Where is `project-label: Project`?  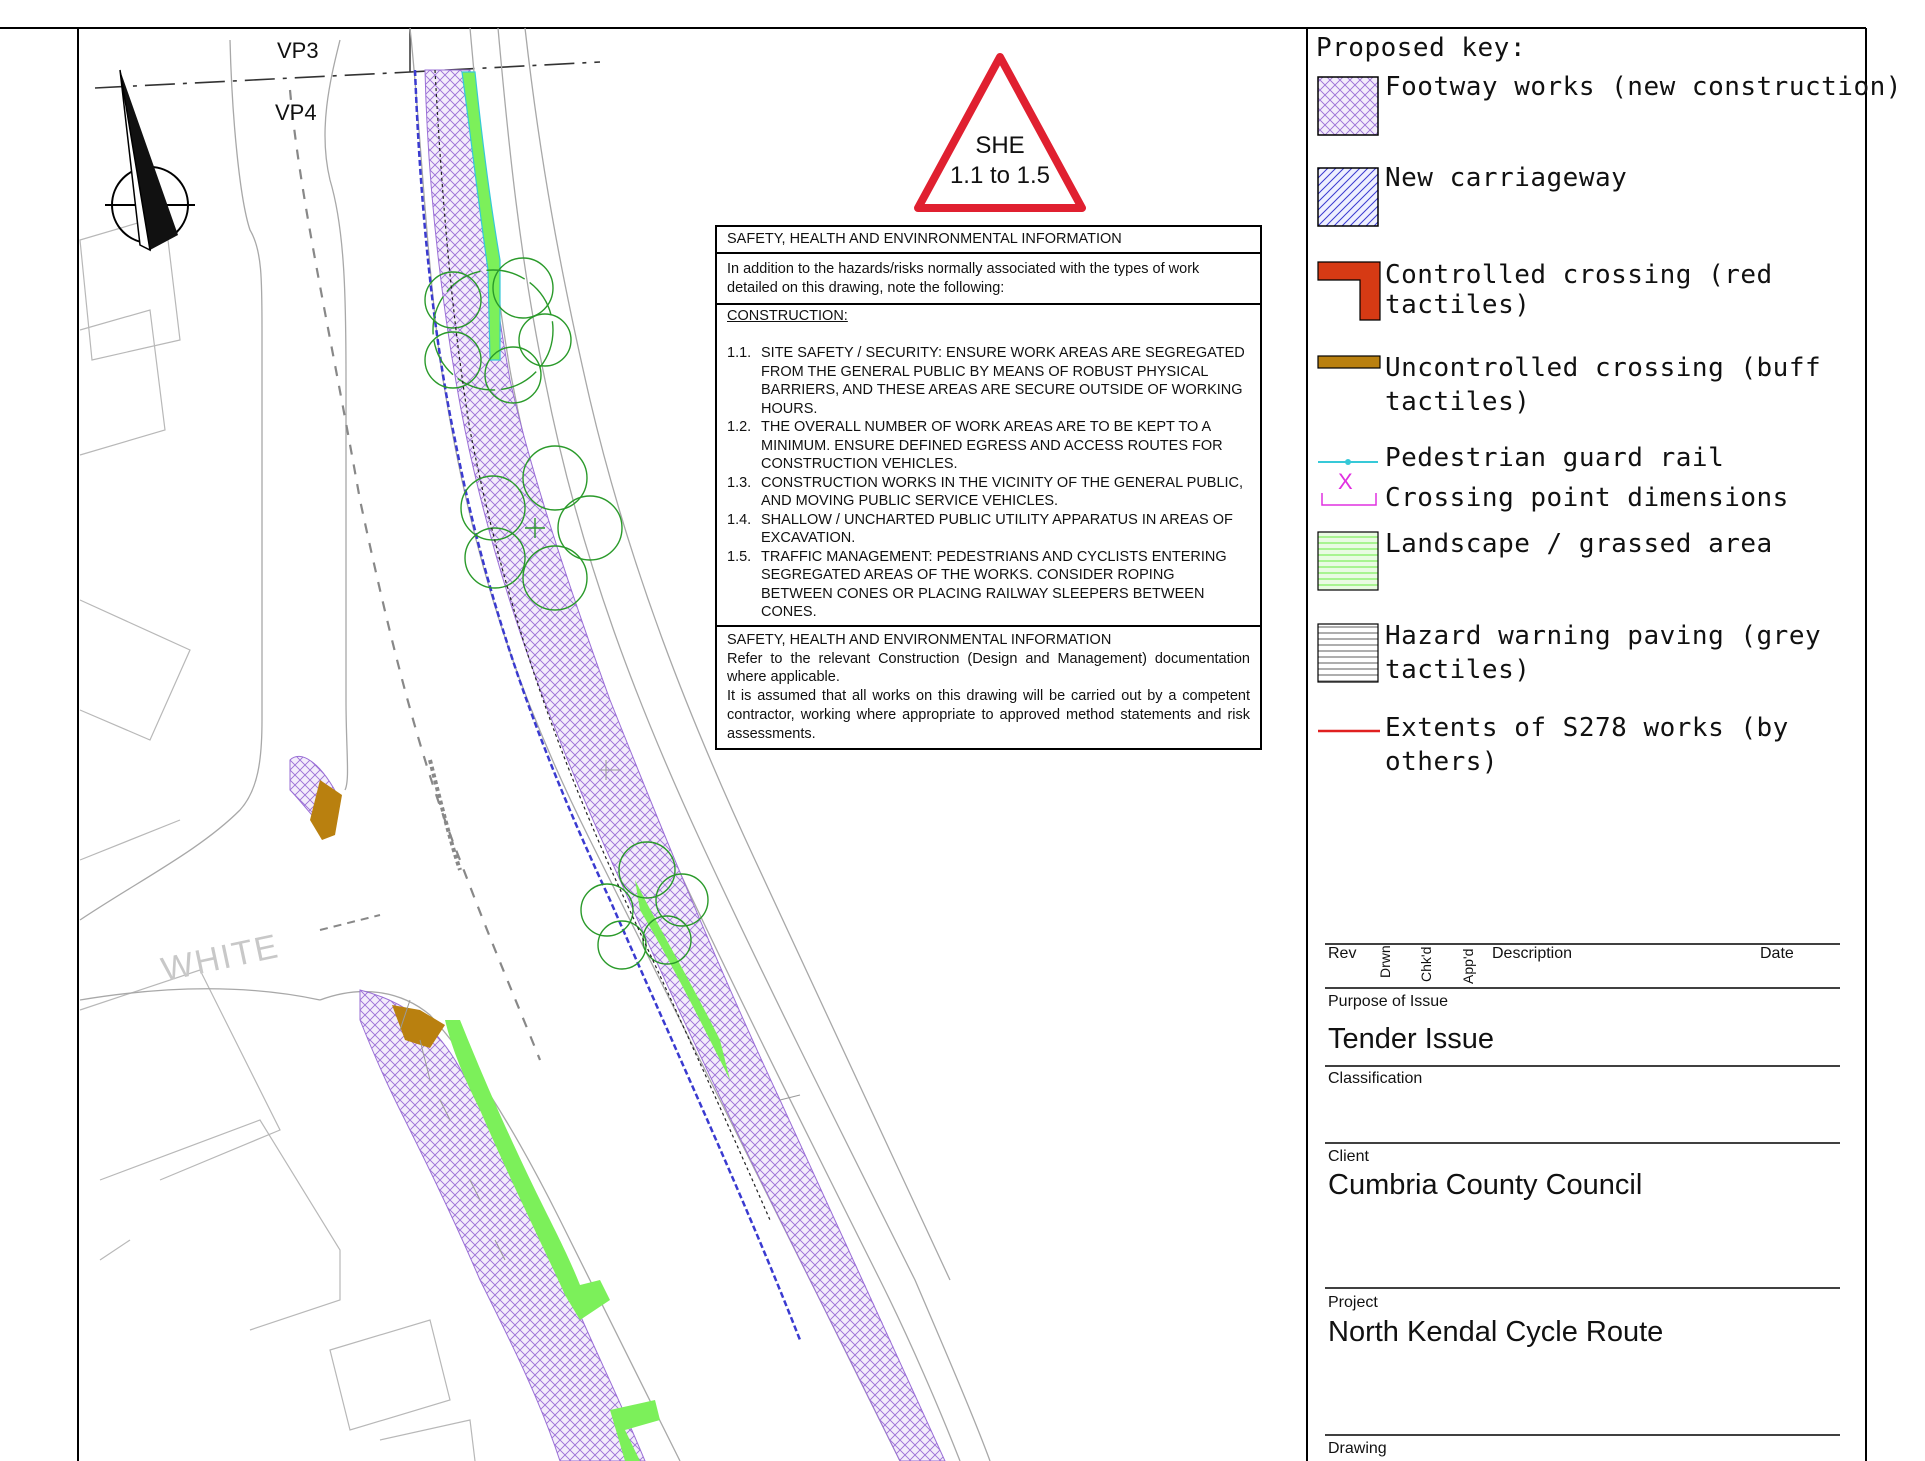
project-label: Project is located at coordinates (1353, 1302).